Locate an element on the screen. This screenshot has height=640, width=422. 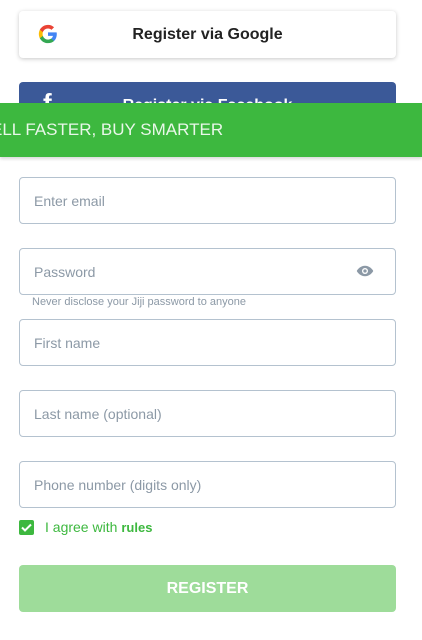
phone-input is located at coordinates (207, 484).